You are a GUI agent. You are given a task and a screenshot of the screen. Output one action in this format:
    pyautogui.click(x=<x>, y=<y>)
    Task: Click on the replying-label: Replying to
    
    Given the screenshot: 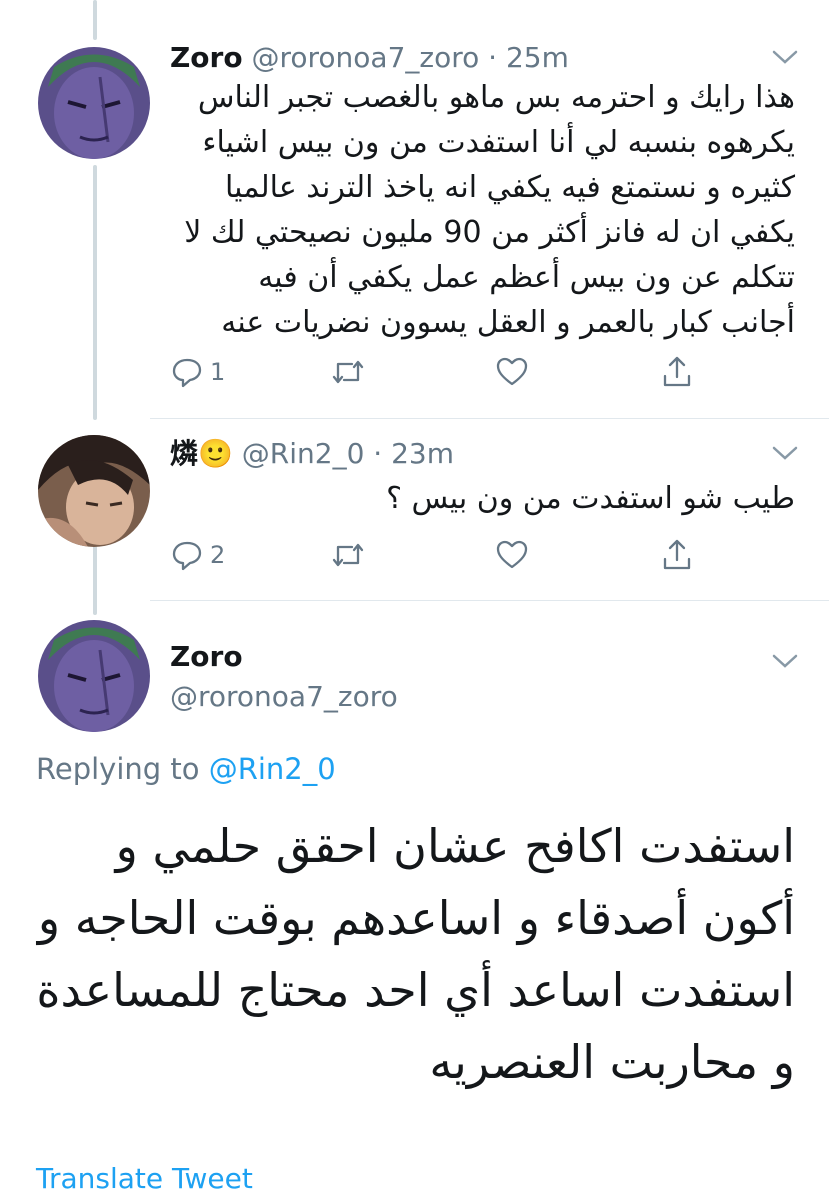 What is the action you would take?
    pyautogui.click(x=118, y=769)
    